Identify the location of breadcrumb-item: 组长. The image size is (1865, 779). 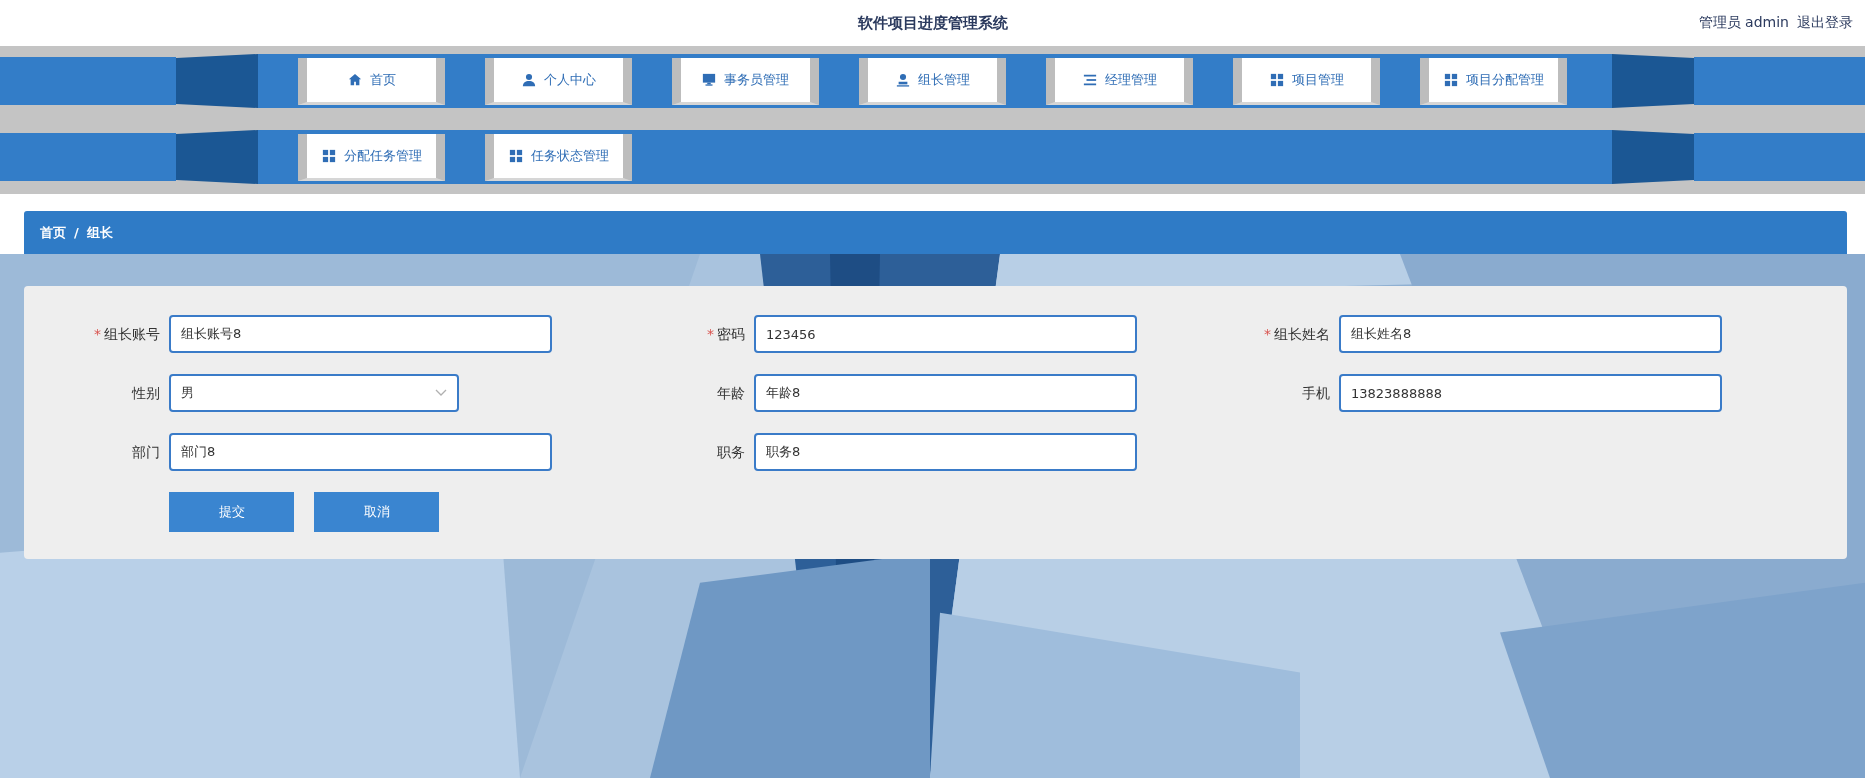
(99, 232).